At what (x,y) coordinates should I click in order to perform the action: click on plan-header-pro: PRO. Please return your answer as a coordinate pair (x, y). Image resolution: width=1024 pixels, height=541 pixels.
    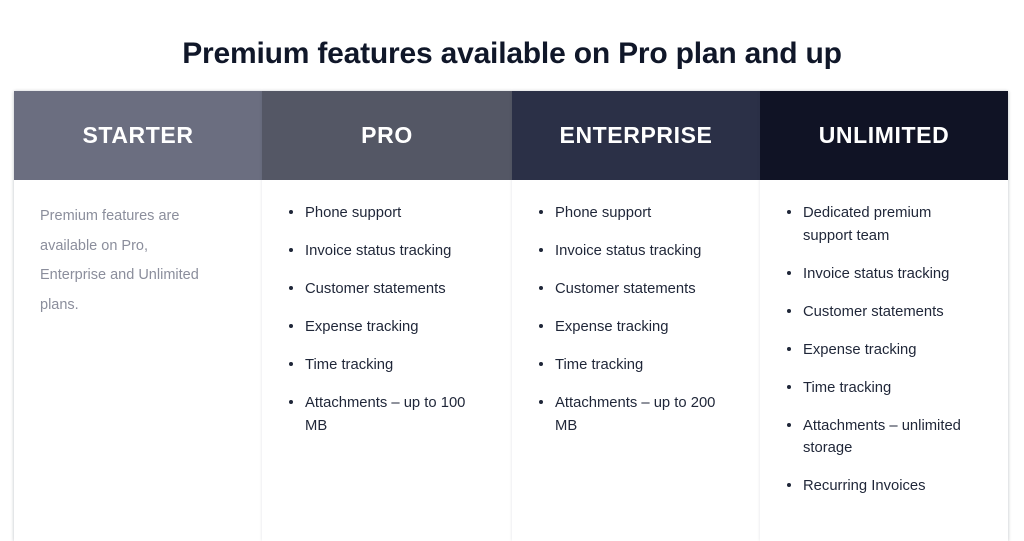
    Looking at the image, I should click on (387, 135).